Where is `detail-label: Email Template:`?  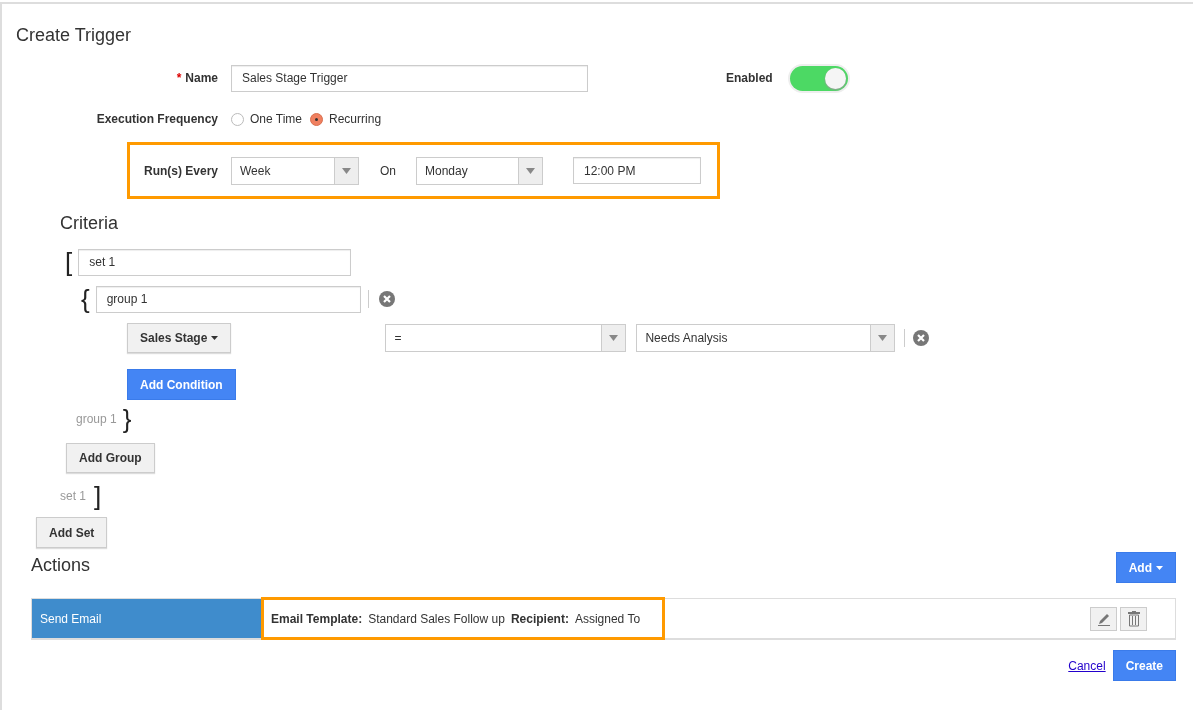 detail-label: Email Template: is located at coordinates (317, 619).